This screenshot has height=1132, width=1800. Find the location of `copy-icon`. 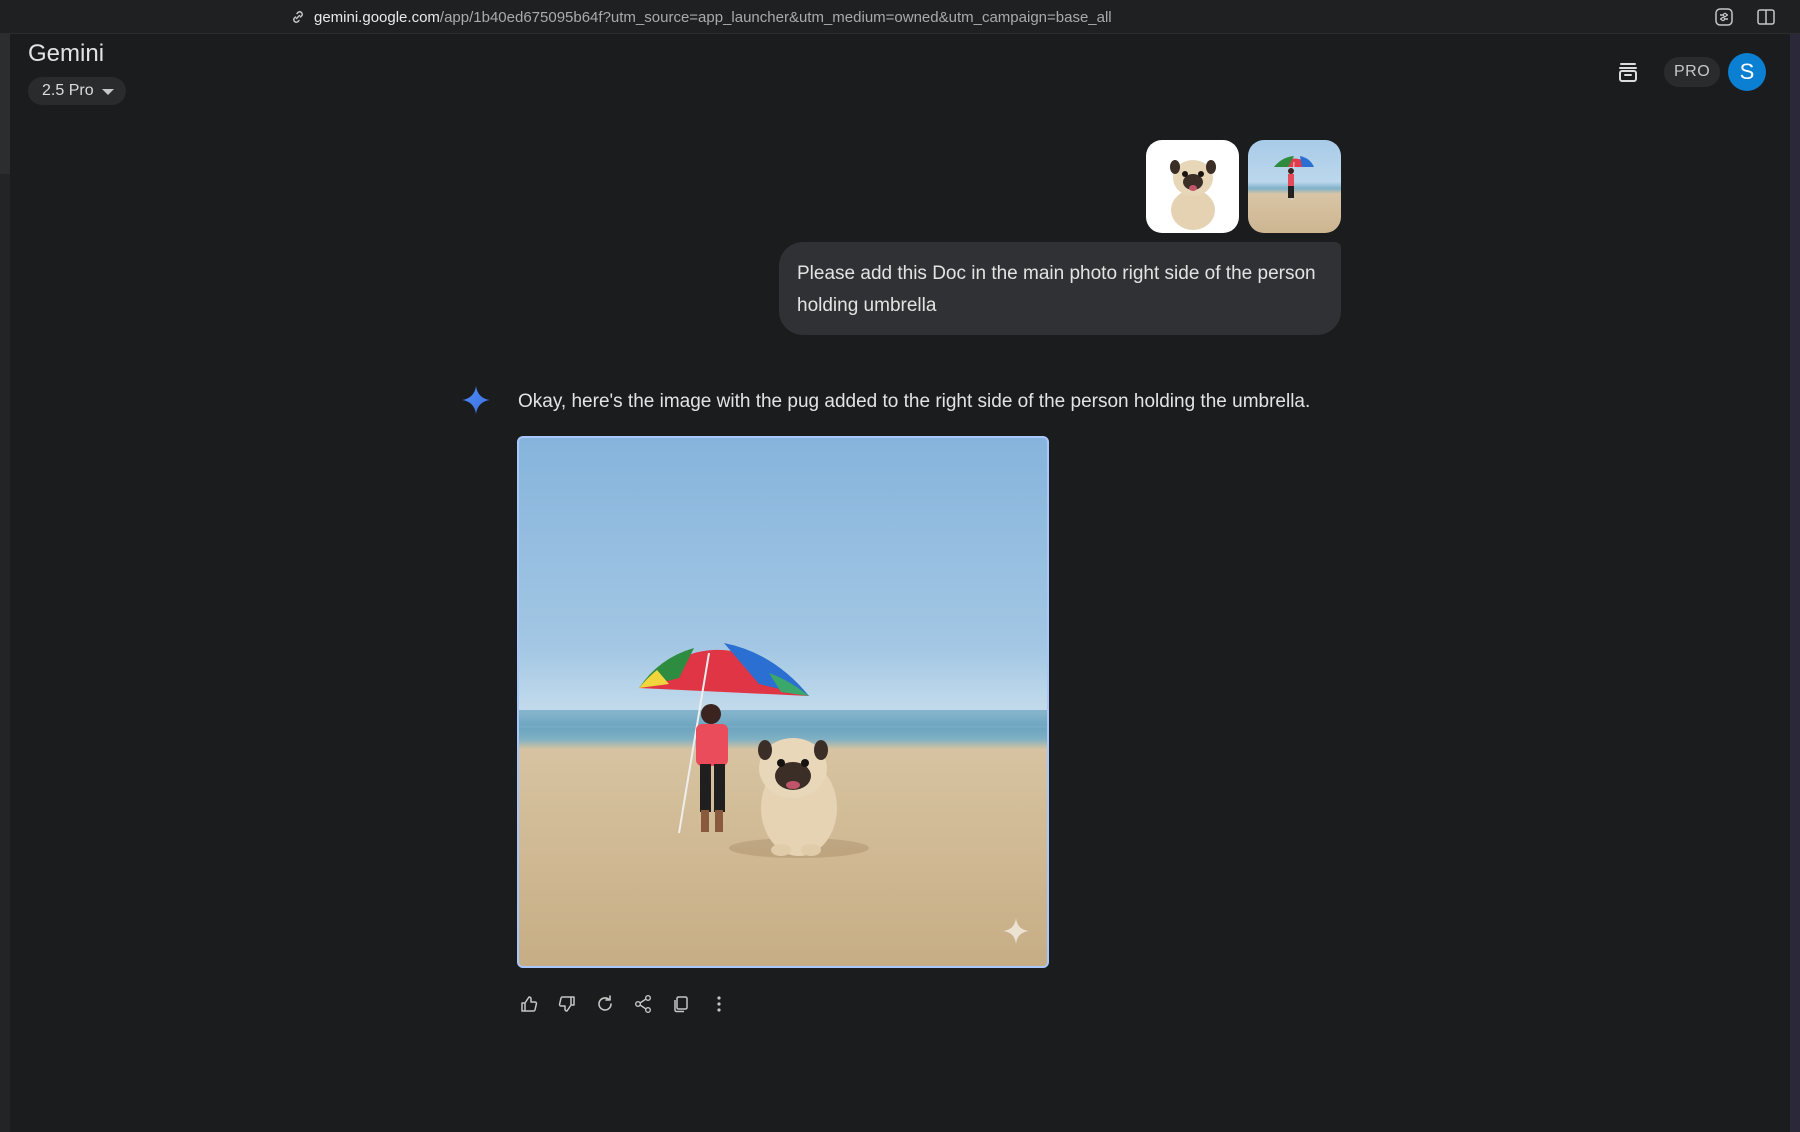

copy-icon is located at coordinates (681, 1004).